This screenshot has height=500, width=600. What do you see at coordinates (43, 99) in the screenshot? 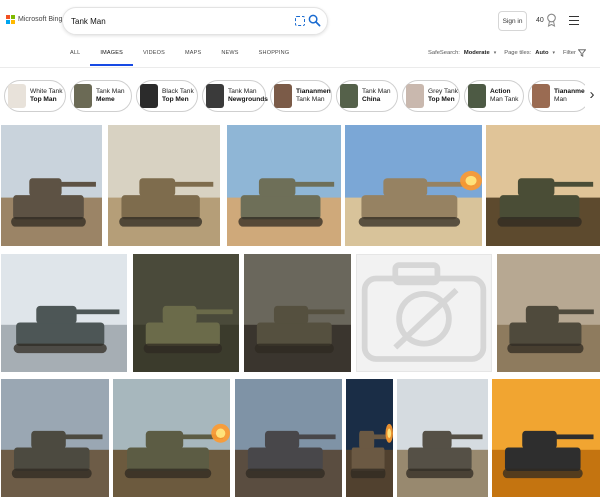
I see `chip-label-line-2: Top Man` at bounding box center [43, 99].